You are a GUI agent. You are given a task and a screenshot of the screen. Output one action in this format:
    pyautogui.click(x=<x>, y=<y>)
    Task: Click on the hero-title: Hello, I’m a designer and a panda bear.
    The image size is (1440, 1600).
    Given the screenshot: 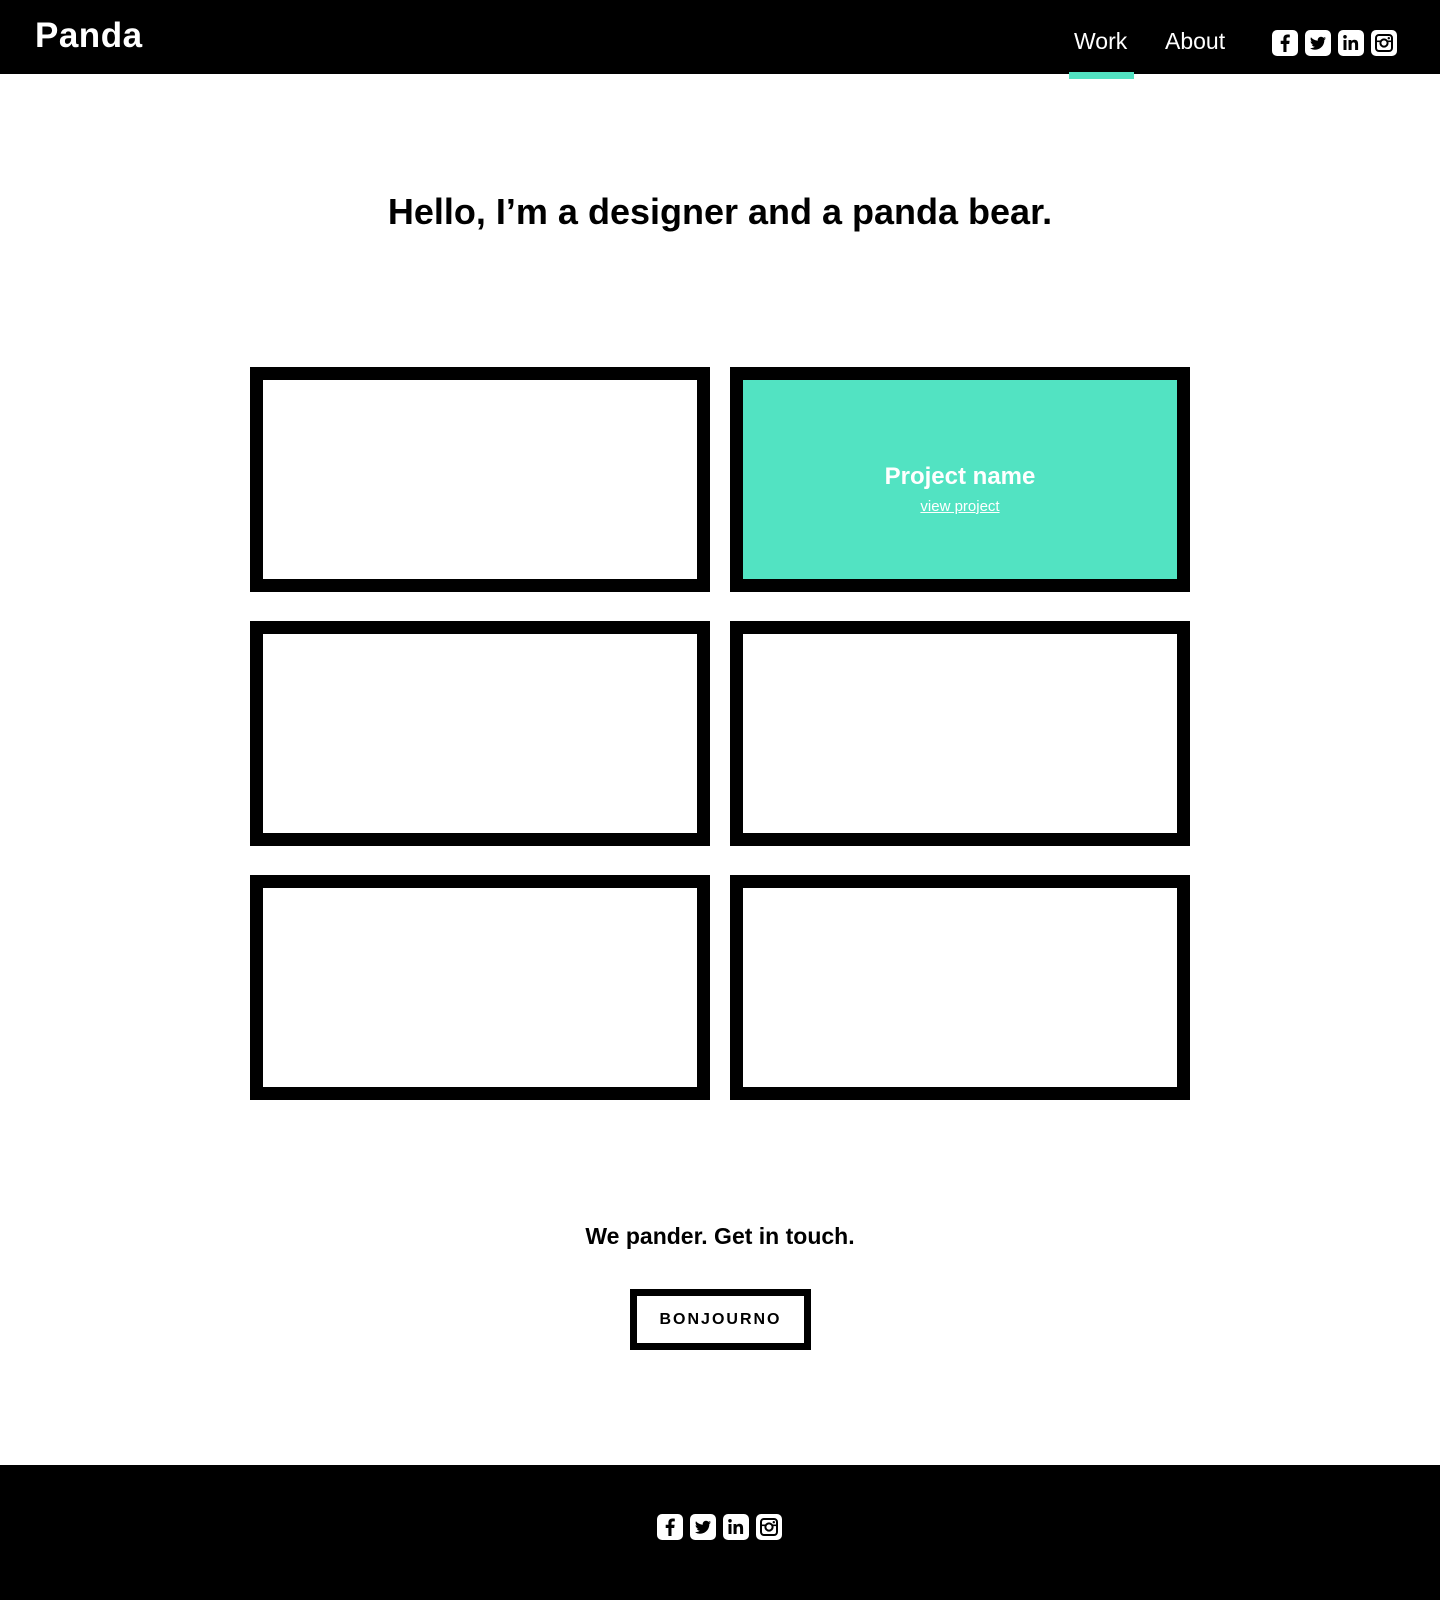 What is the action you would take?
    pyautogui.click(x=720, y=211)
    